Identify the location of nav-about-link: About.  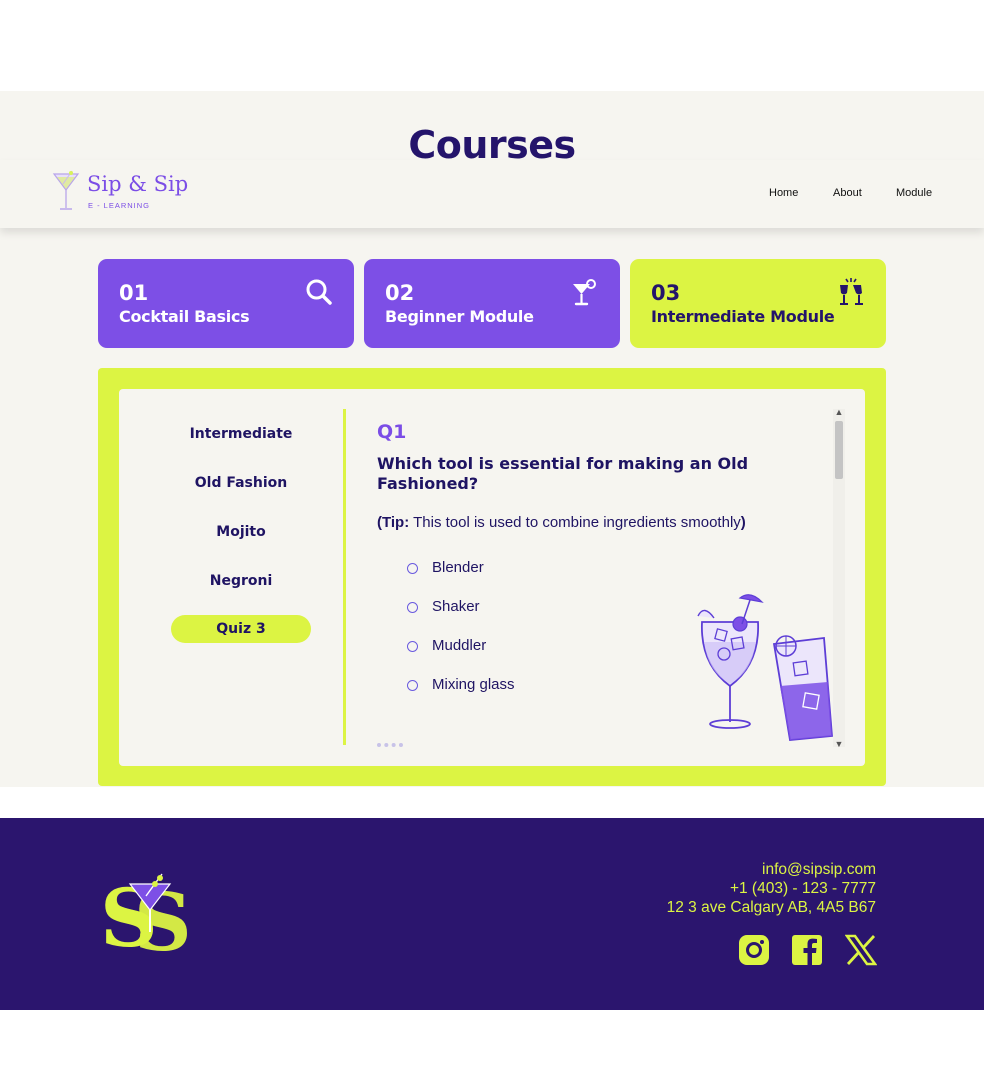
(847, 193).